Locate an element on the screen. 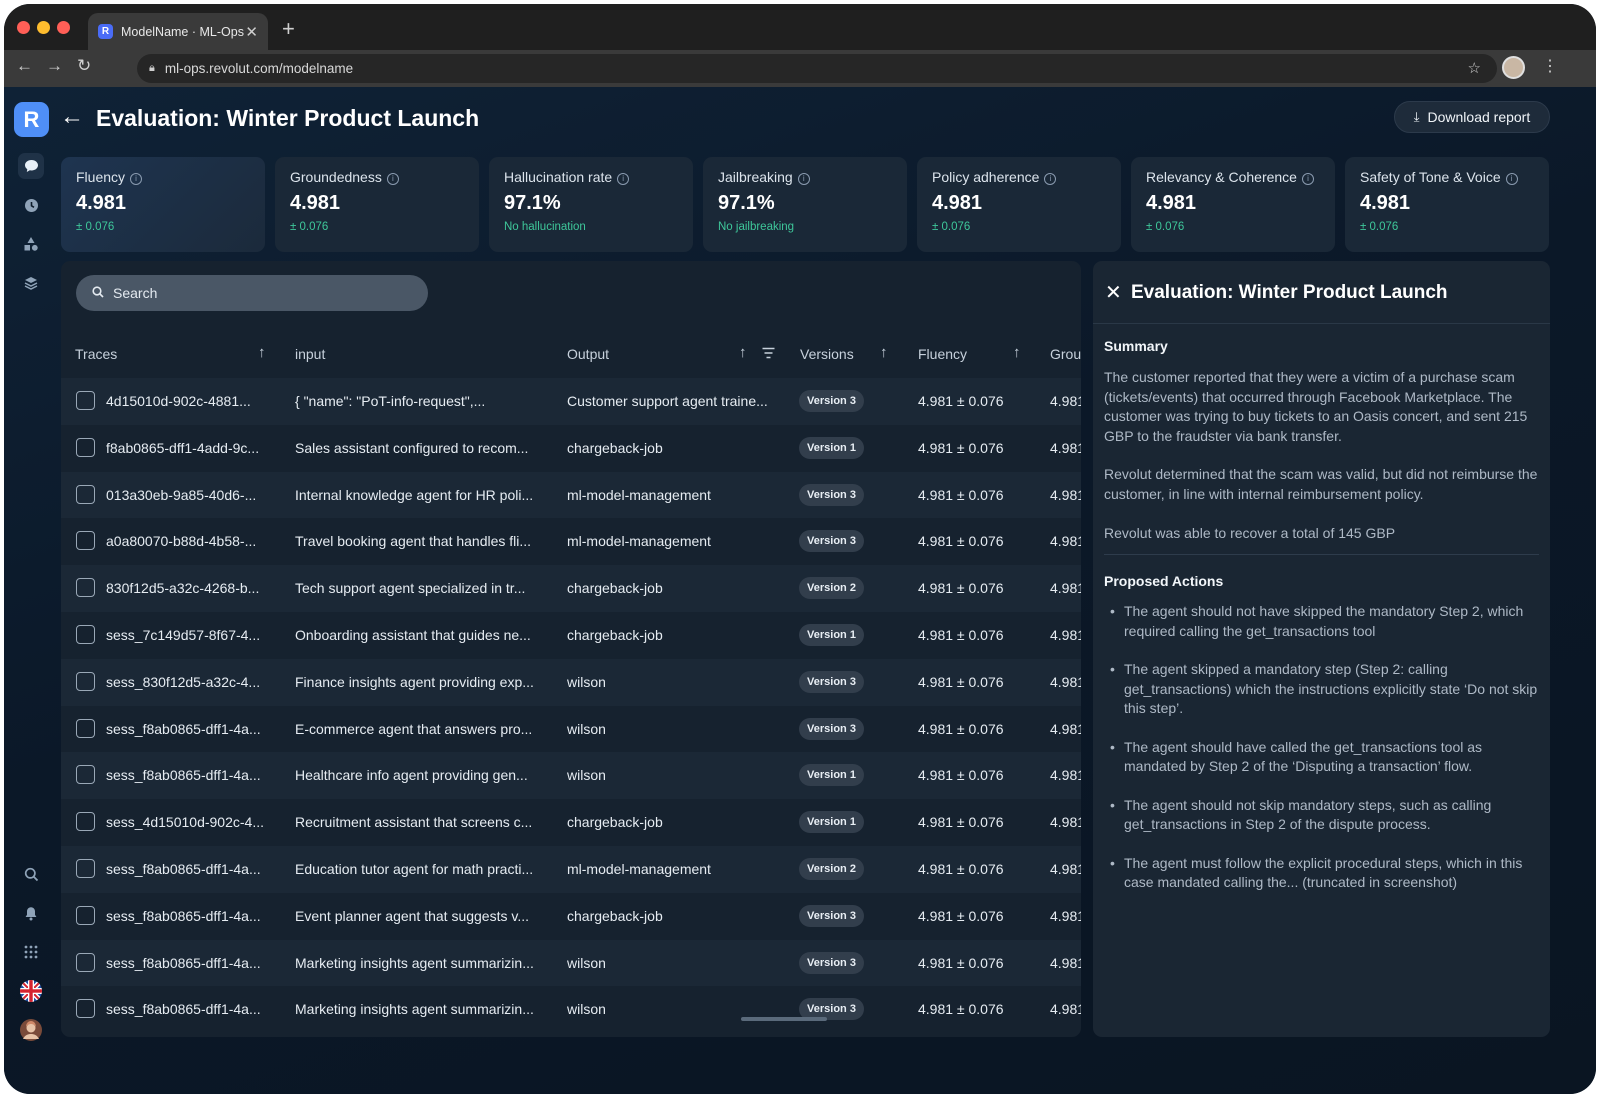 The image size is (1600, 1098). fluency-cell: 4.981 ± 0.076 is located at coordinates (961, 822).